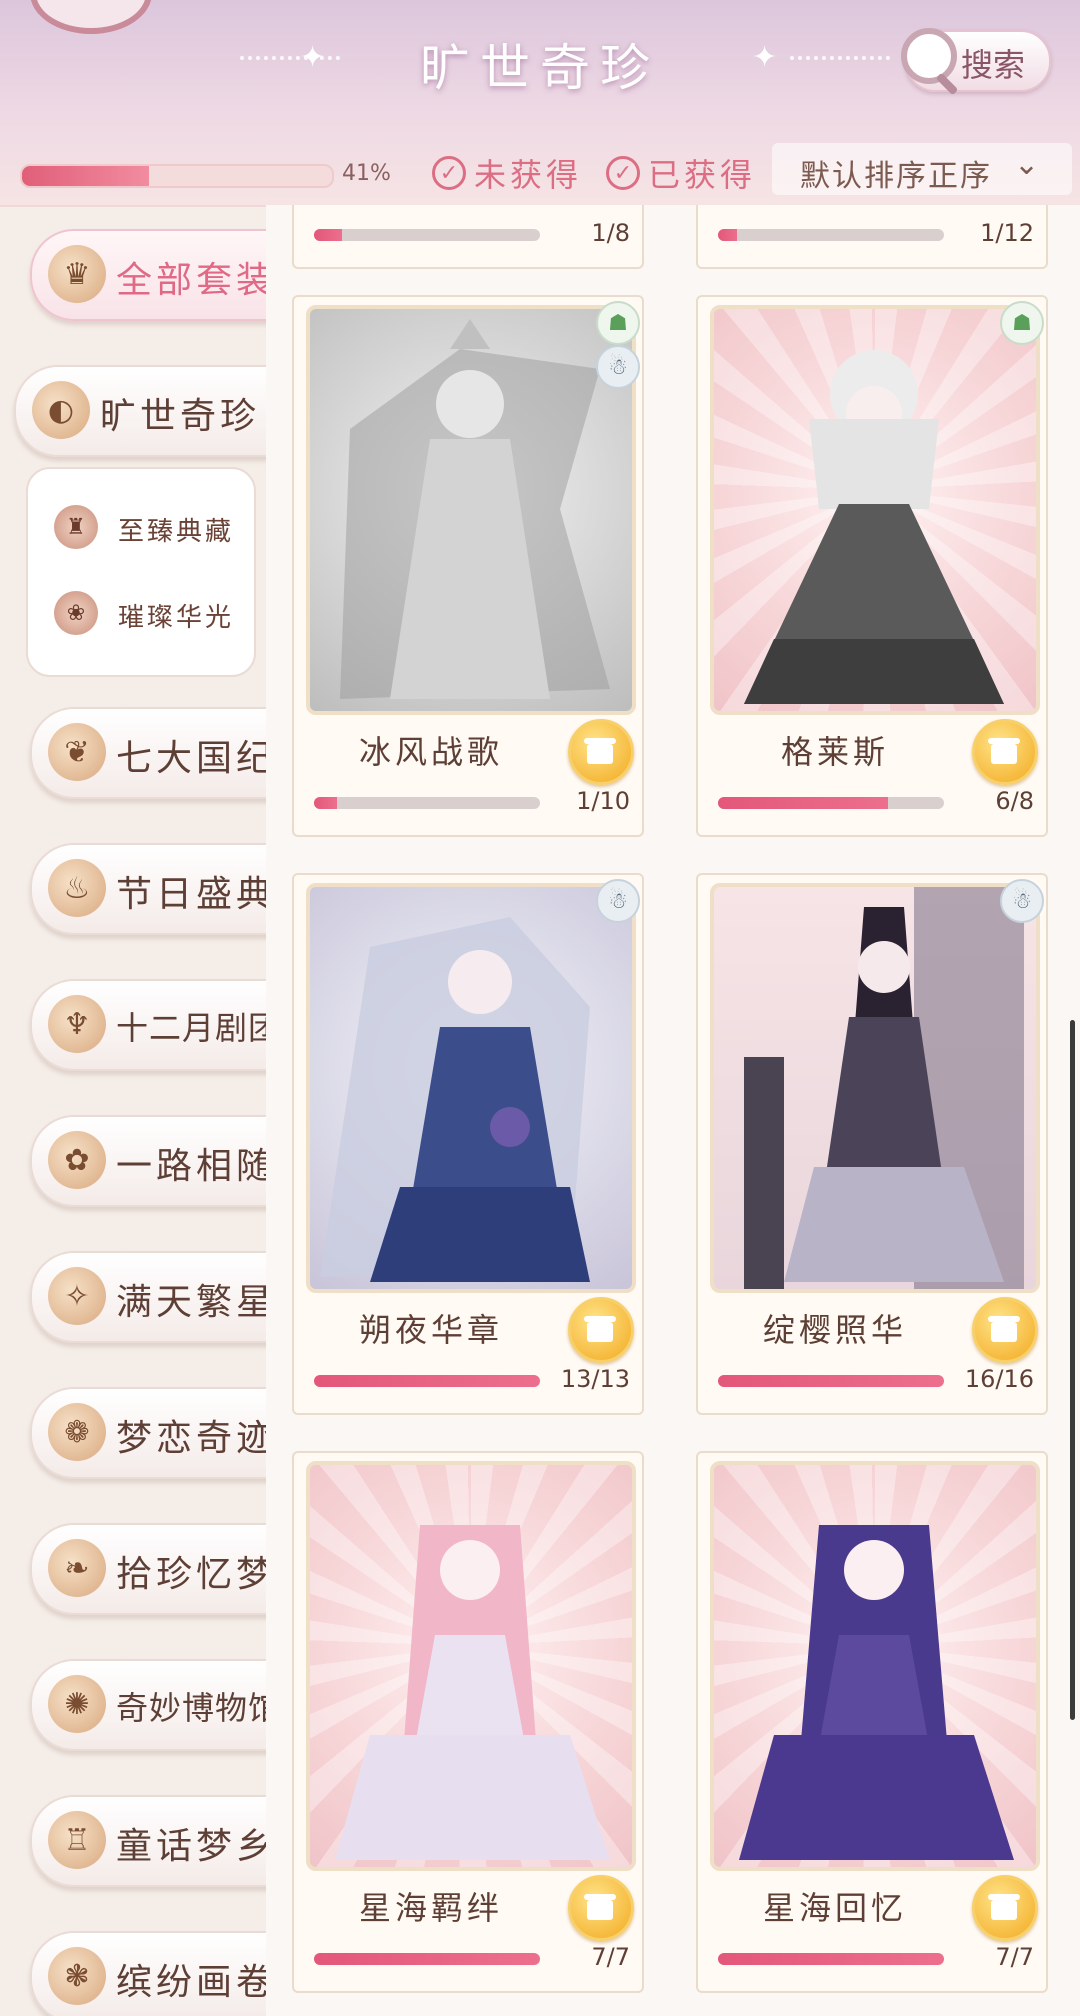 This screenshot has width=1080, height=2016. Describe the element at coordinates (191, 894) in the screenshot. I see `sidebar-item-label: 节日盛典` at that location.